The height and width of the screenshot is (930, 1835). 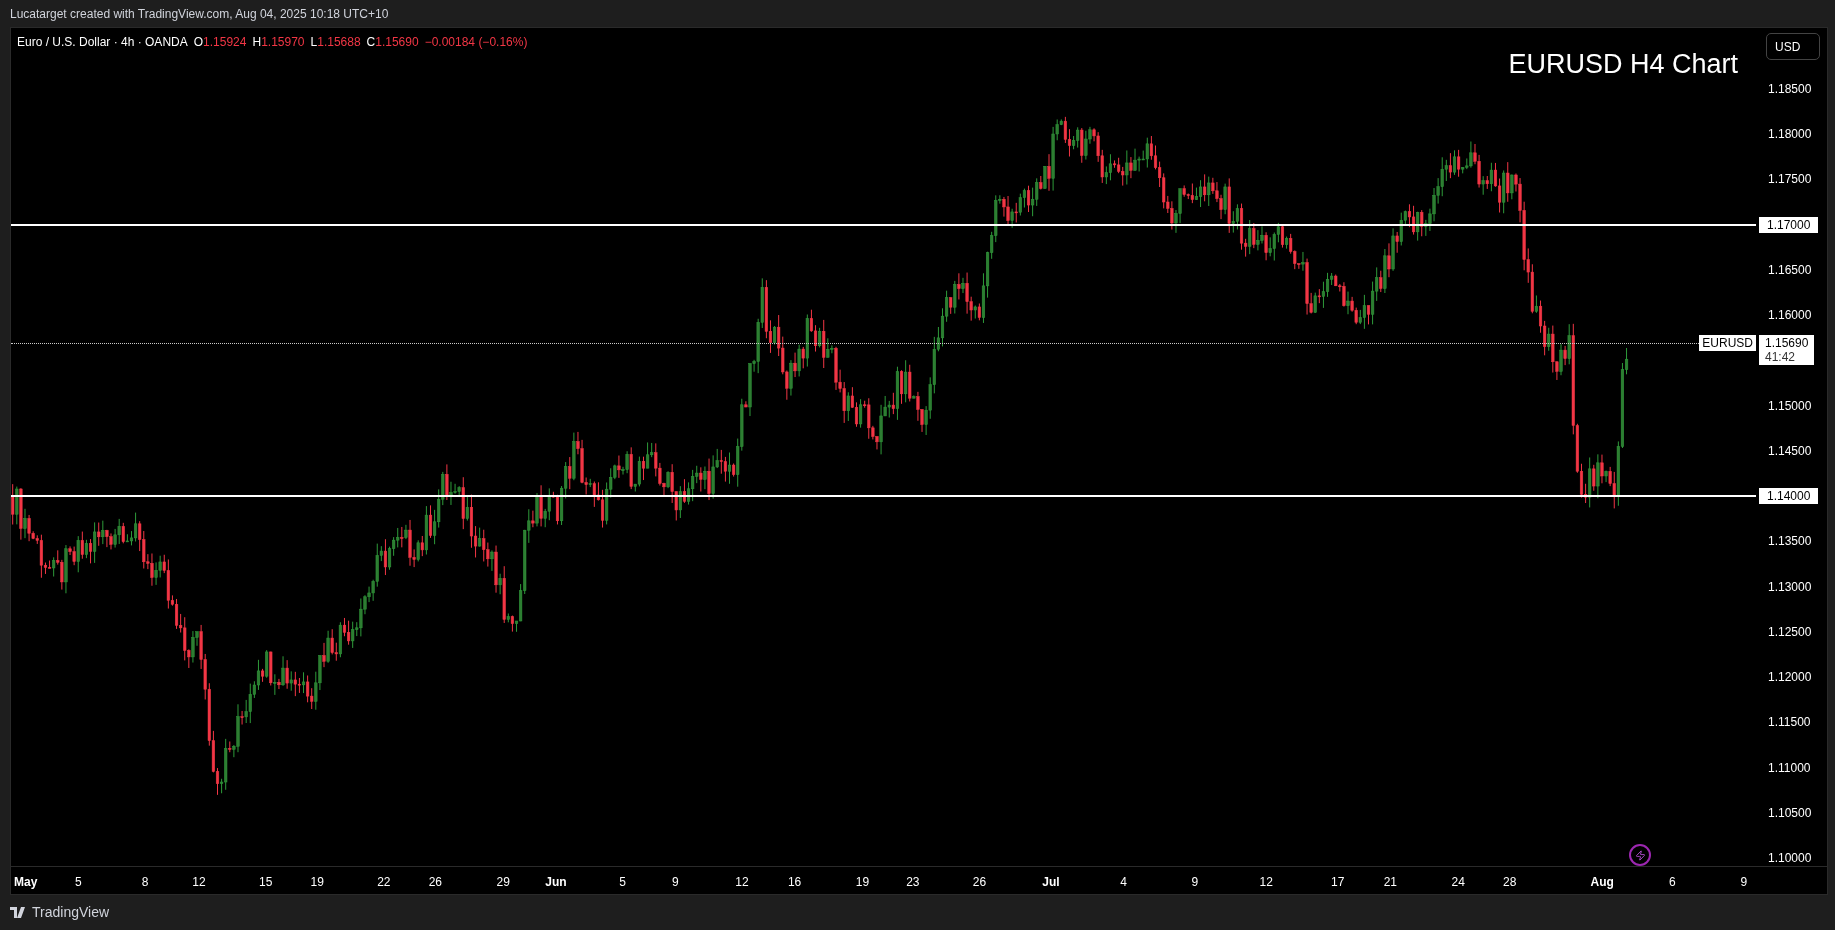 What do you see at coordinates (503, 882) in the screenshot?
I see `time-tick: 29` at bounding box center [503, 882].